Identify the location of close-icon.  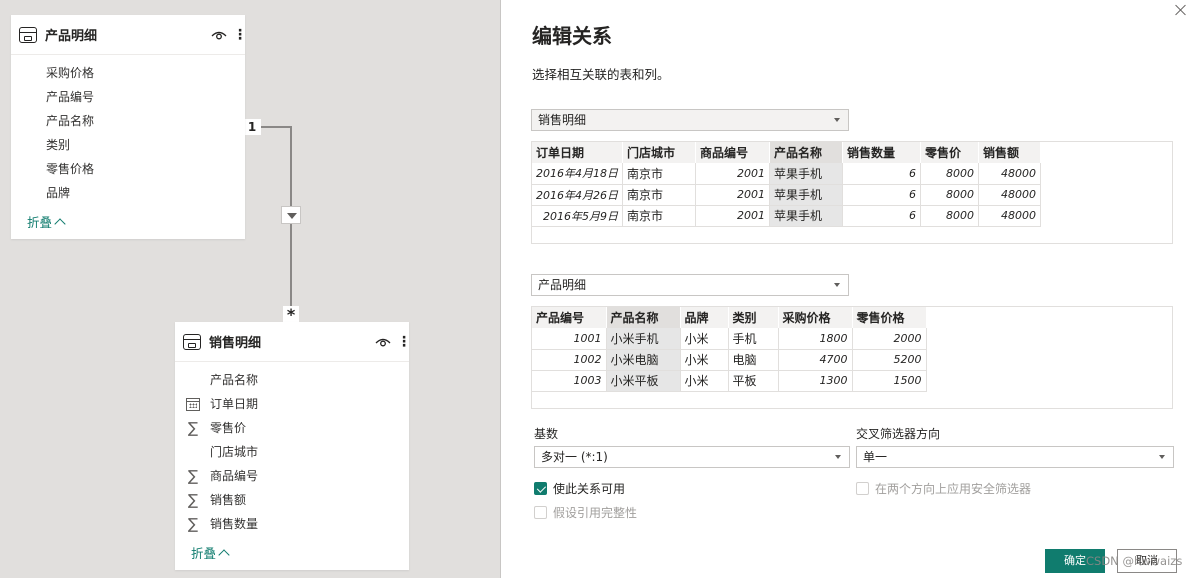
(1181, 10).